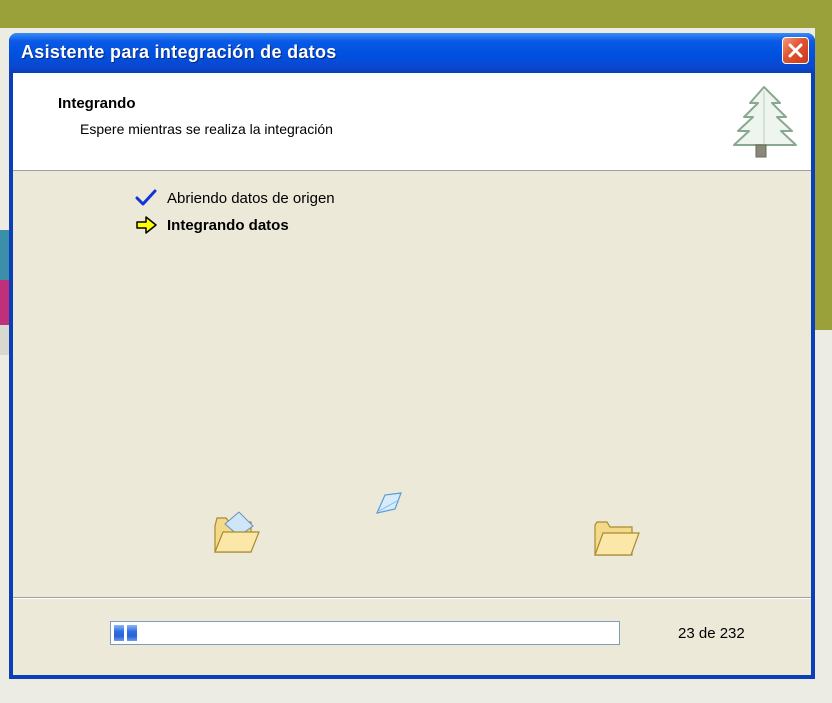 The image size is (832, 703). I want to click on step-label: Integrando datos, so click(228, 225).